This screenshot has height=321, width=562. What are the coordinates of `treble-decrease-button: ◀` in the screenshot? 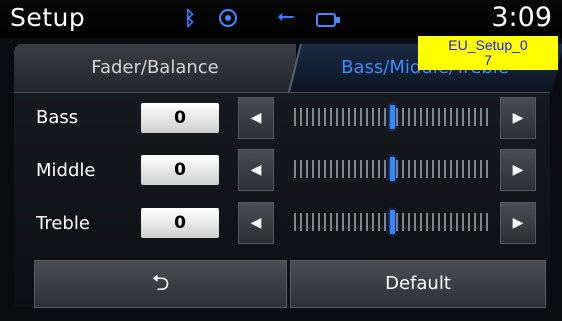 It's located at (256, 223).